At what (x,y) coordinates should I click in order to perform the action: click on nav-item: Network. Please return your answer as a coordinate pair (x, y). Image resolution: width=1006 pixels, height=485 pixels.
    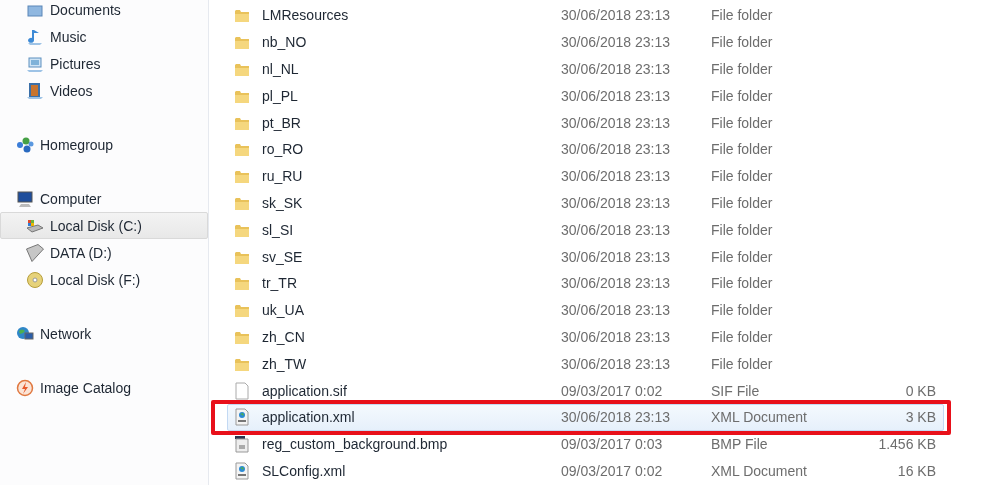
    Looking at the image, I should click on (104, 333).